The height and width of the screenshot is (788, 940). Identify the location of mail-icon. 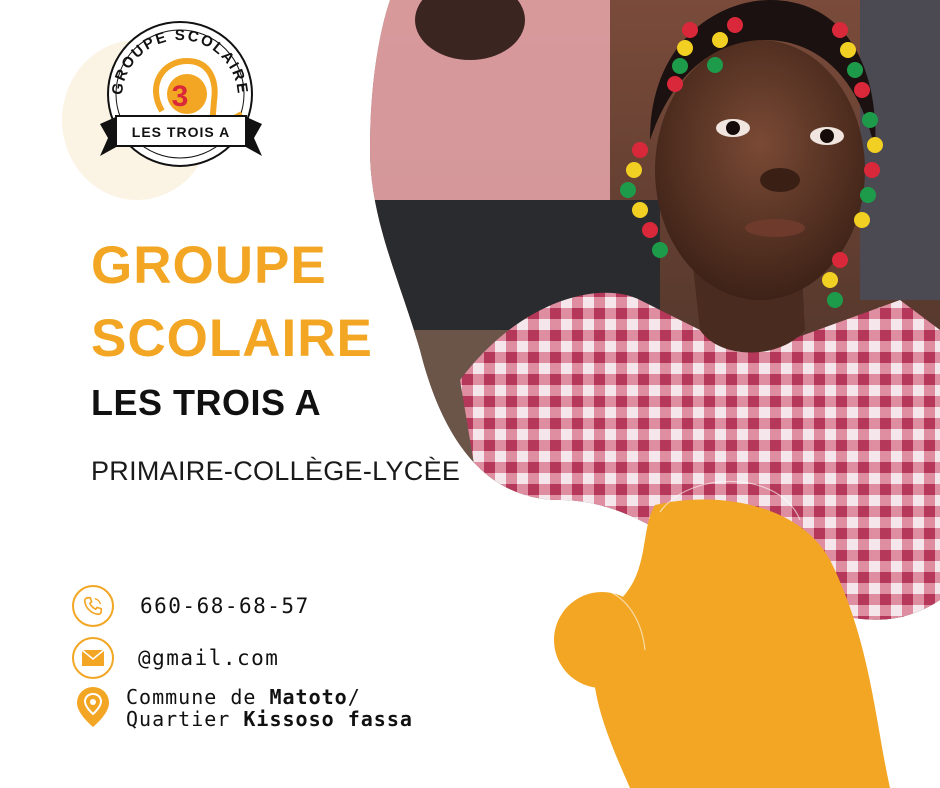
(93, 658).